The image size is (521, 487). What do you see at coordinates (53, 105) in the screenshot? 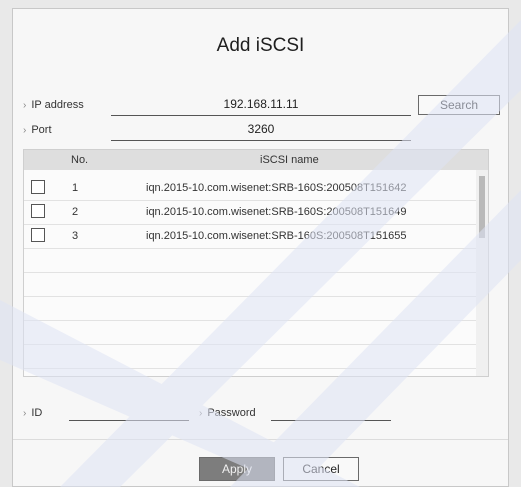
I see `ip-address-label: IP address` at bounding box center [53, 105].